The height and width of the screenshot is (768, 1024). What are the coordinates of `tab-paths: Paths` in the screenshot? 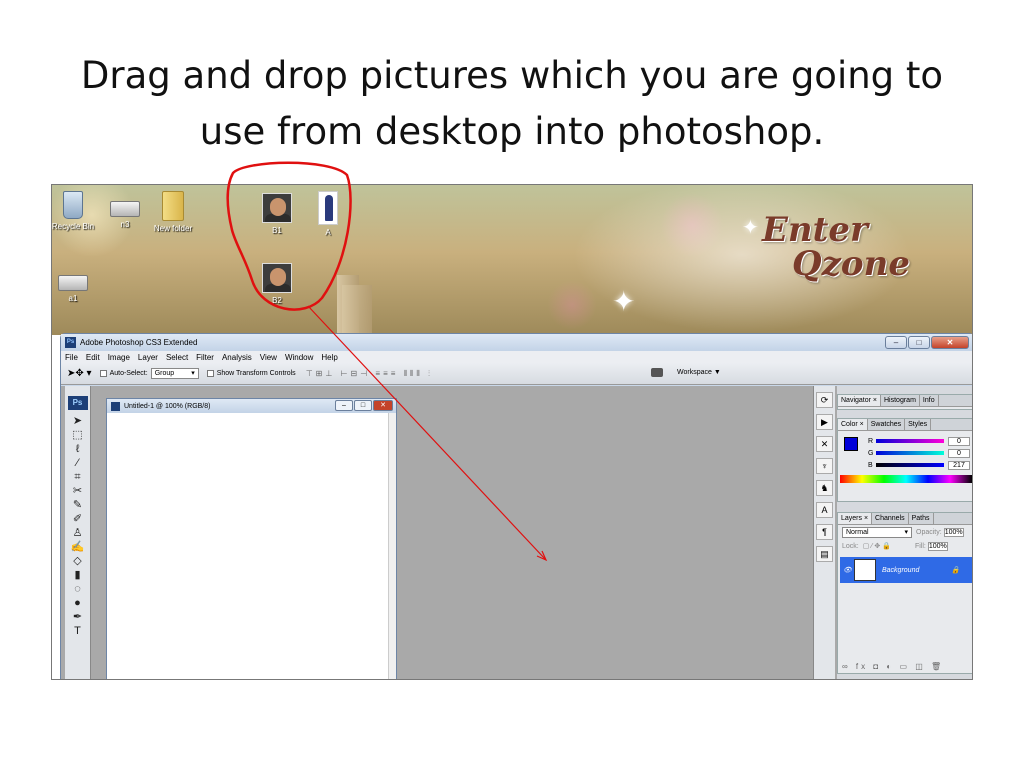 It's located at (921, 518).